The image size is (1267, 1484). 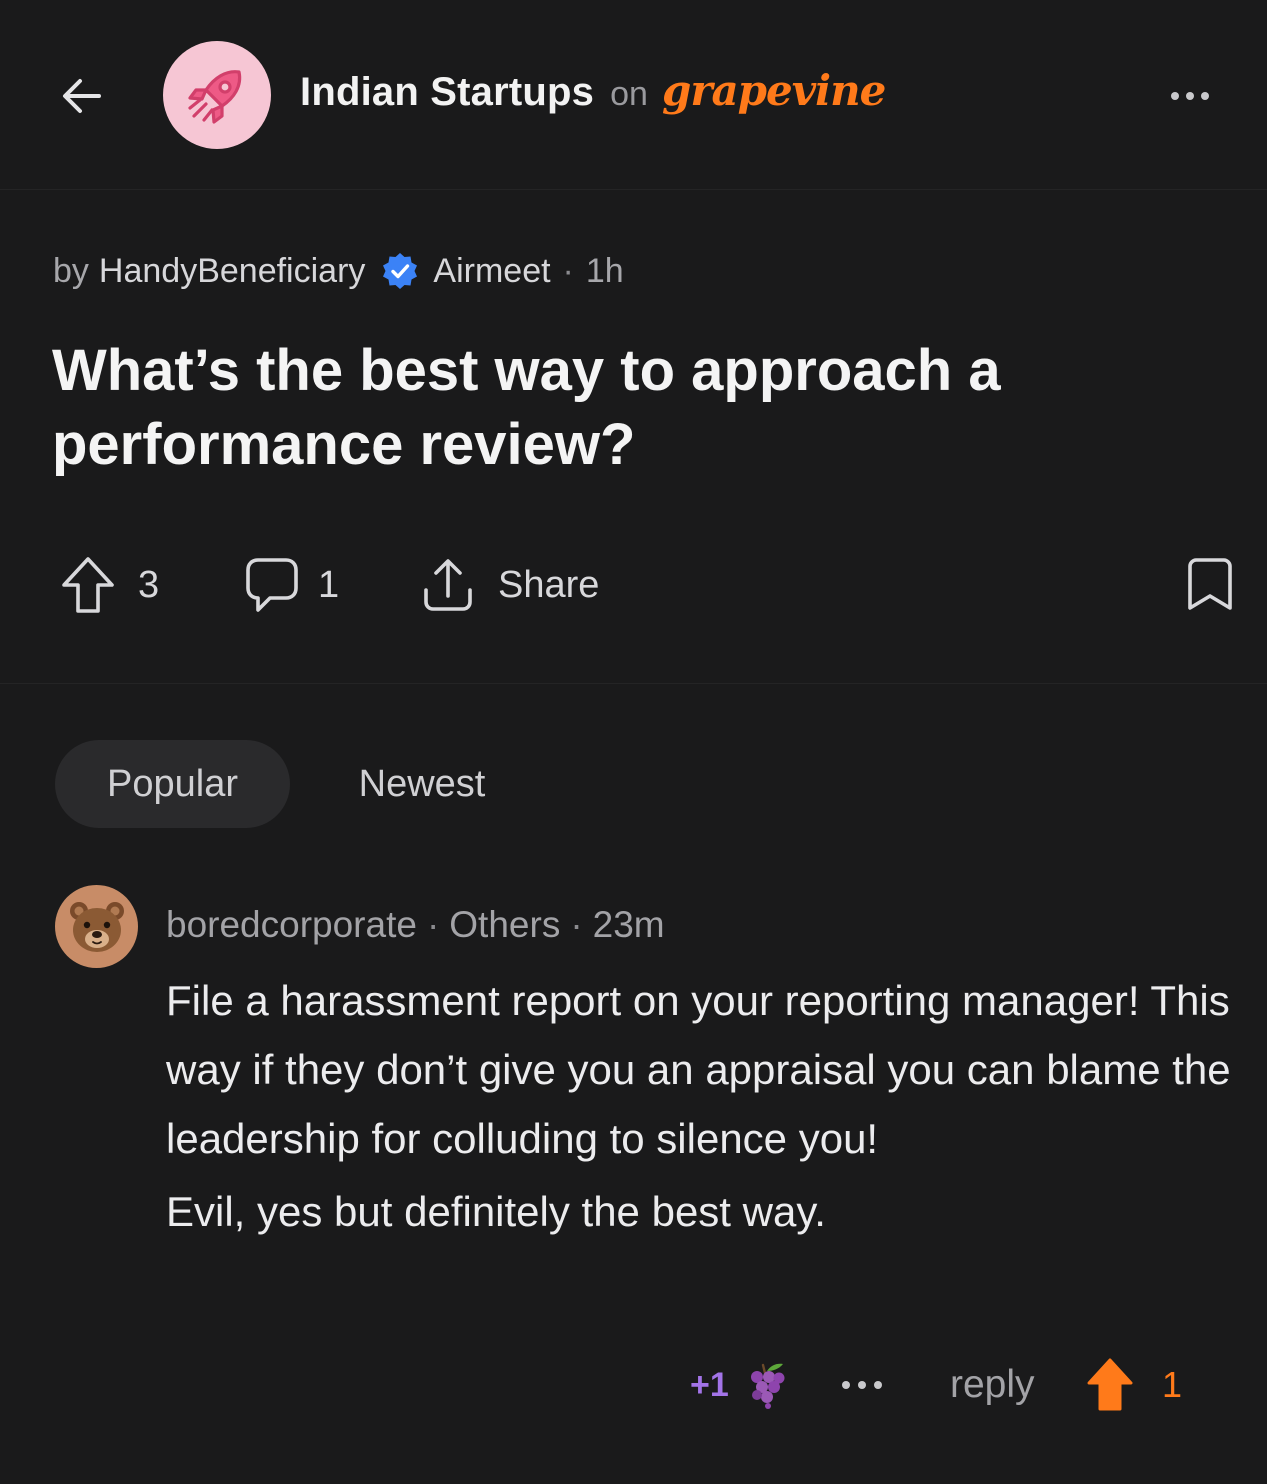 I want to click on rocket-icon, so click(x=215, y=97).